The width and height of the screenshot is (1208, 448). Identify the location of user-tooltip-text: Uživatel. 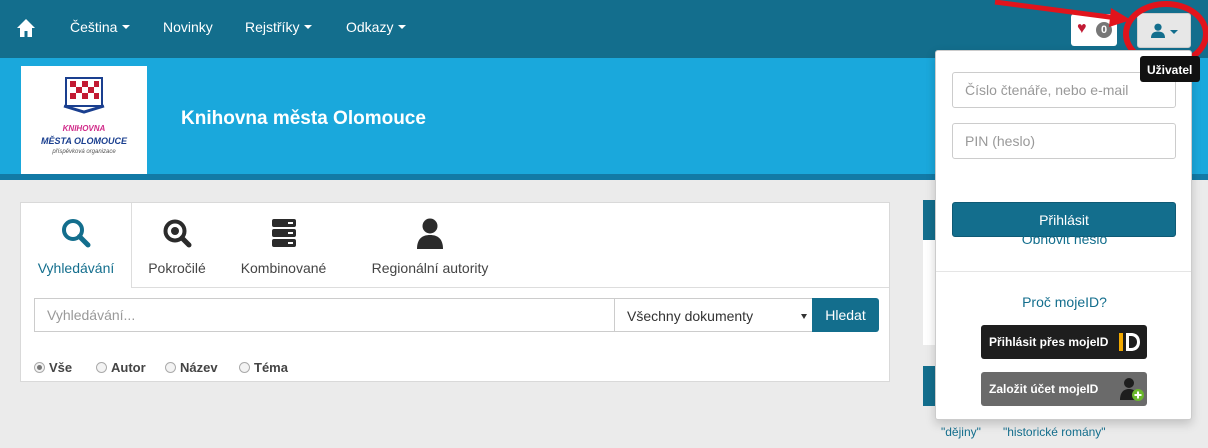
(1170, 70).